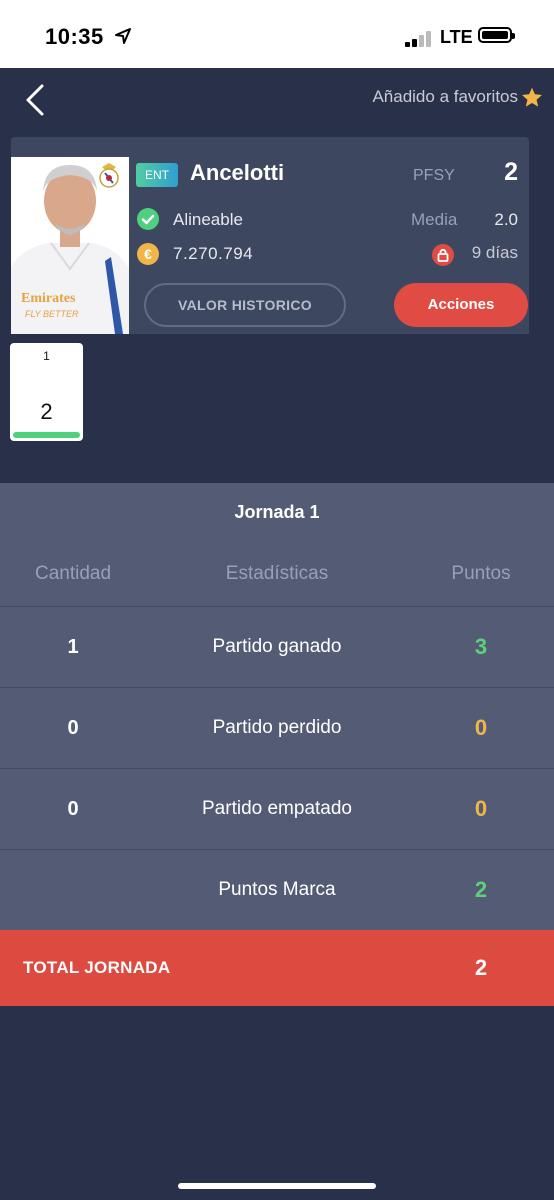  What do you see at coordinates (109, 175) in the screenshot?
I see `team-crest-icon` at bounding box center [109, 175].